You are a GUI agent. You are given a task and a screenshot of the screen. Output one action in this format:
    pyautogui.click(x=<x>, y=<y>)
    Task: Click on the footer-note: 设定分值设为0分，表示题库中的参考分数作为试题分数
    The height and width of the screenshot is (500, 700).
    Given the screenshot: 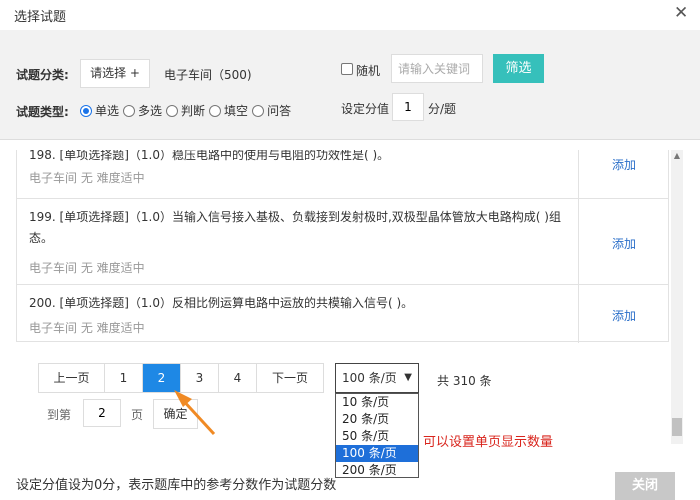 What is the action you would take?
    pyautogui.click(x=176, y=485)
    